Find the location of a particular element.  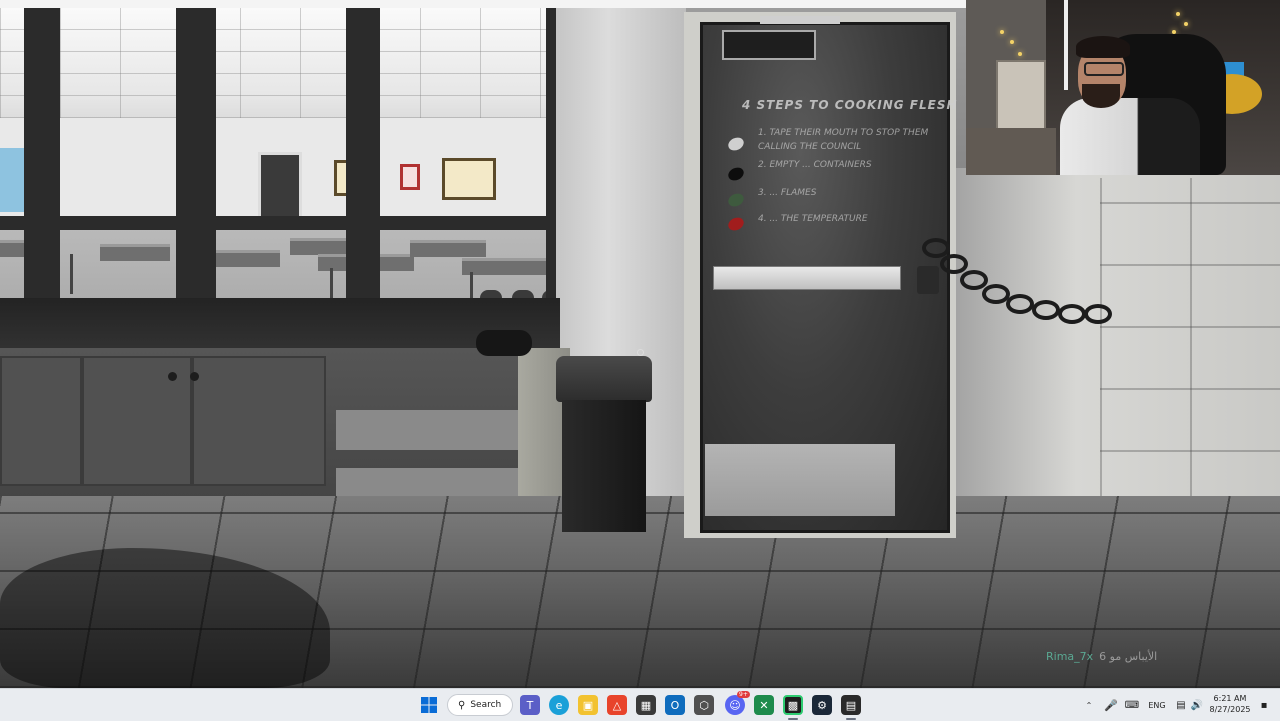

trash-can is located at coordinates (604, 444).